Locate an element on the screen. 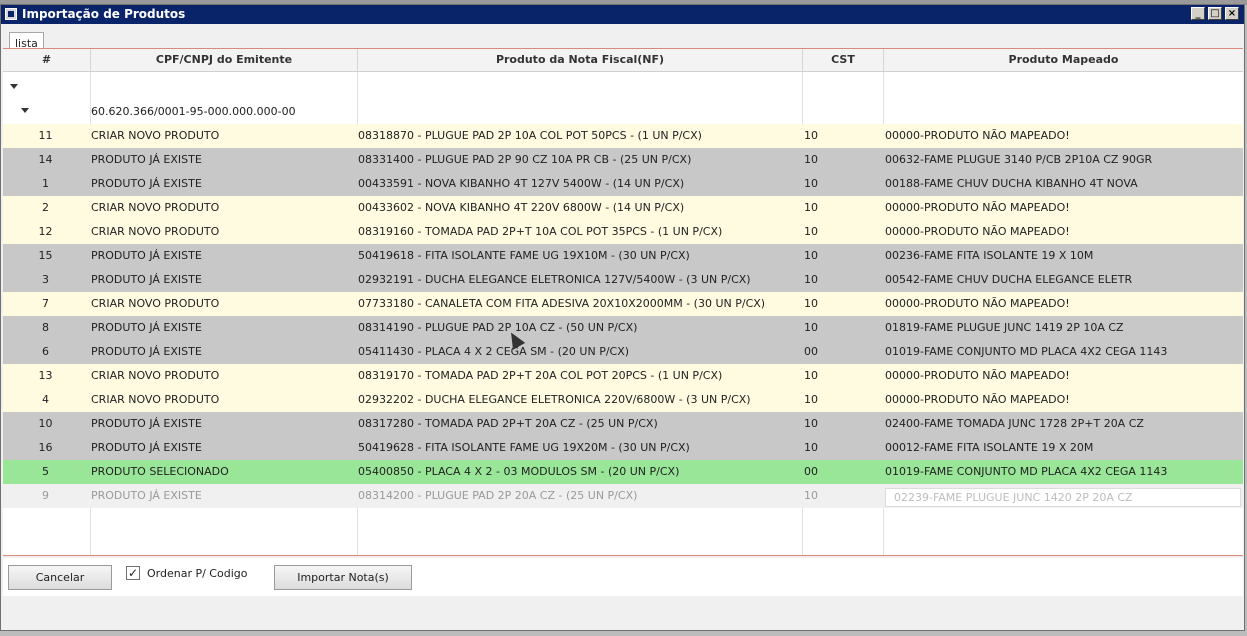 Image resolution: width=1247 pixels, height=636 pixels. header-cst: CST is located at coordinates (843, 60).